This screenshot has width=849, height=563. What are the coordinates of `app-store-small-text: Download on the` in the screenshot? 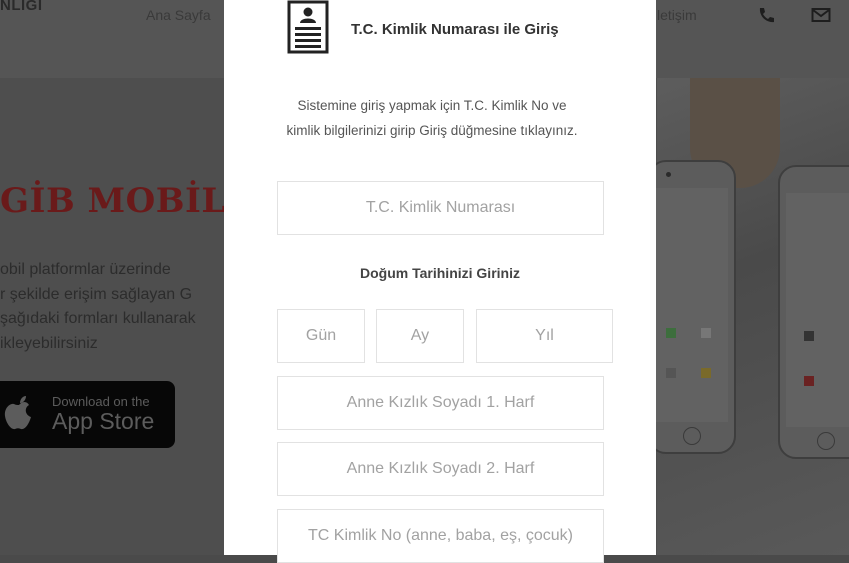 It's located at (101, 401).